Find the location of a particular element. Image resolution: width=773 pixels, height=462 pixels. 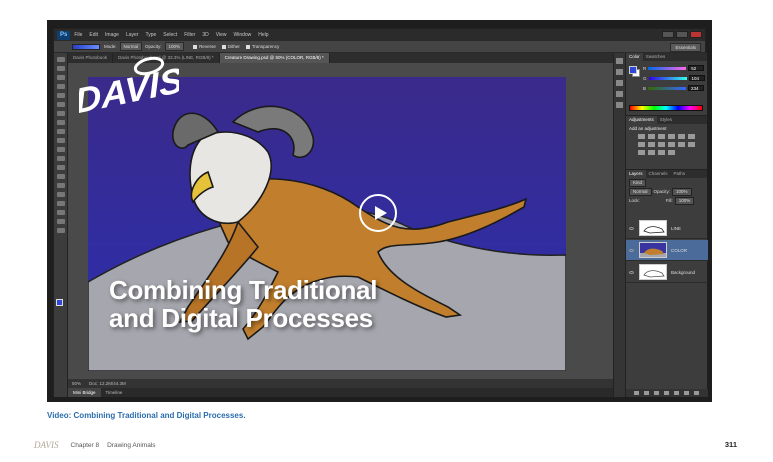

exposure-icon is located at coordinates (671, 136).